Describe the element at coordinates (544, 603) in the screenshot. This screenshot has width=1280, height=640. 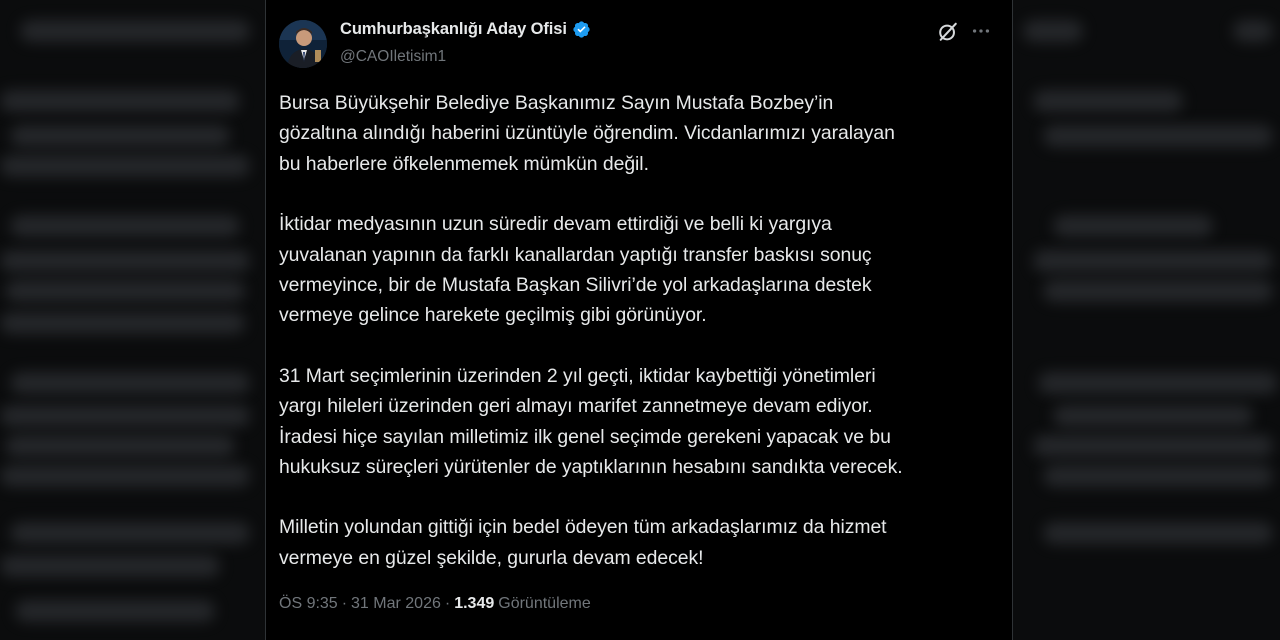
I see `views-label: Görüntüleme` at that location.